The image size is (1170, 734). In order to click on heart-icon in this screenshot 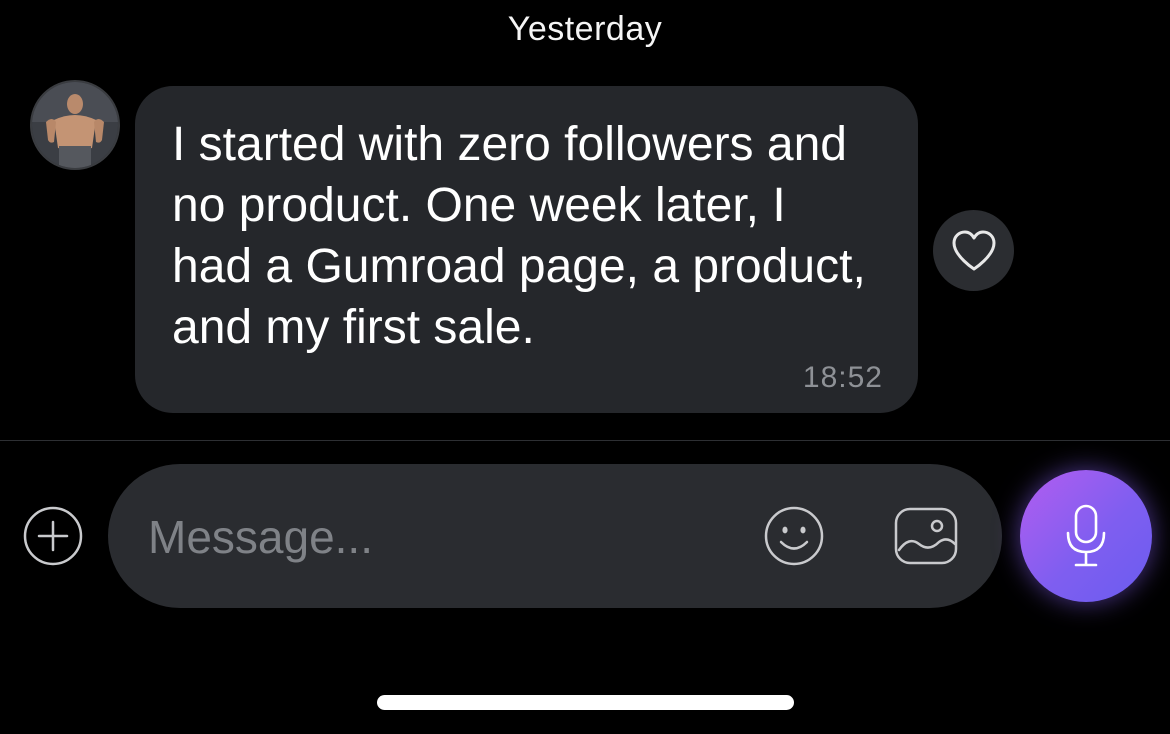, I will do `click(973, 250)`.